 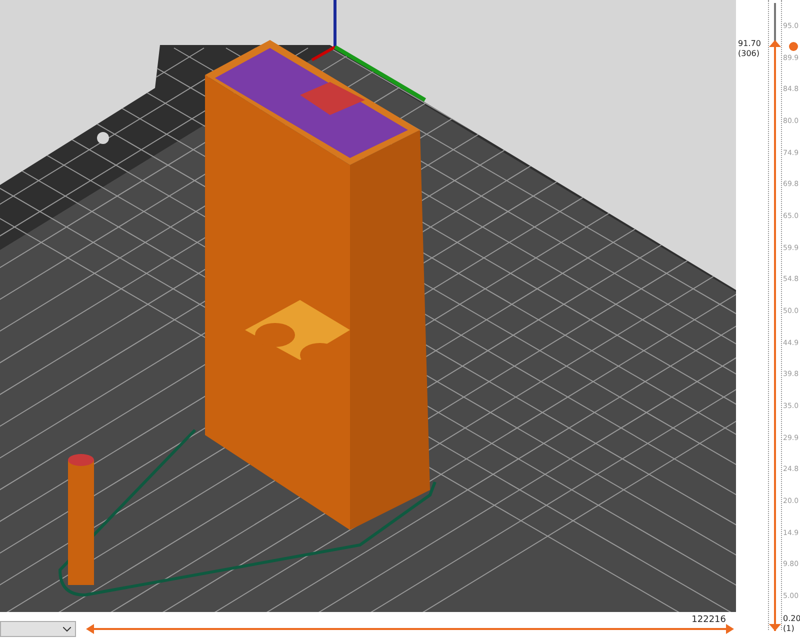 I want to click on lower-thumb-handle, so click(x=775, y=627).